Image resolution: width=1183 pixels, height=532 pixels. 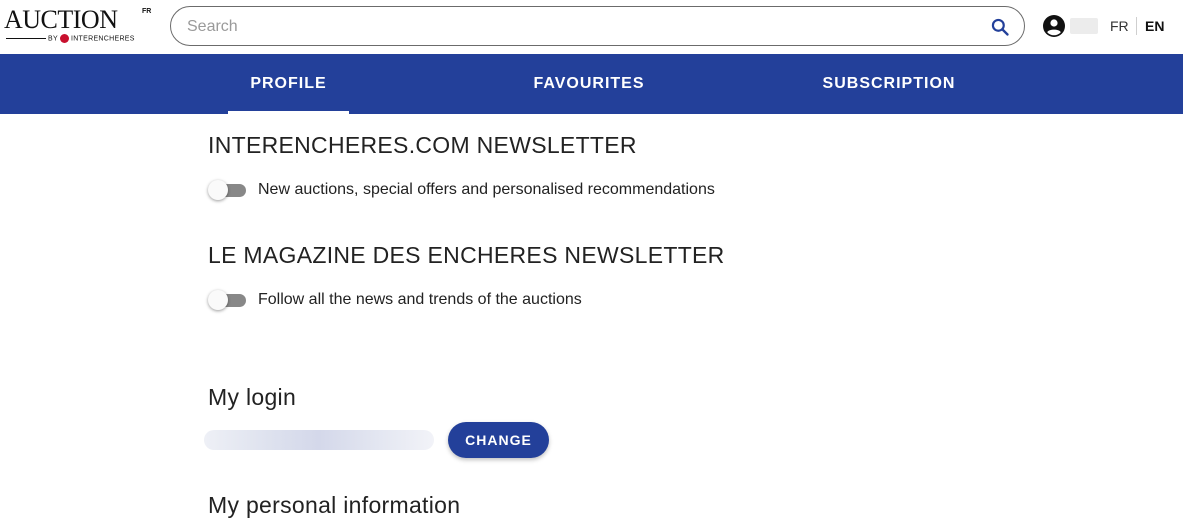 What do you see at coordinates (466, 255) in the screenshot?
I see `newsletter-magazine-title: LE MAGAZINE DES ENCHERES NEWSLETTER` at bounding box center [466, 255].